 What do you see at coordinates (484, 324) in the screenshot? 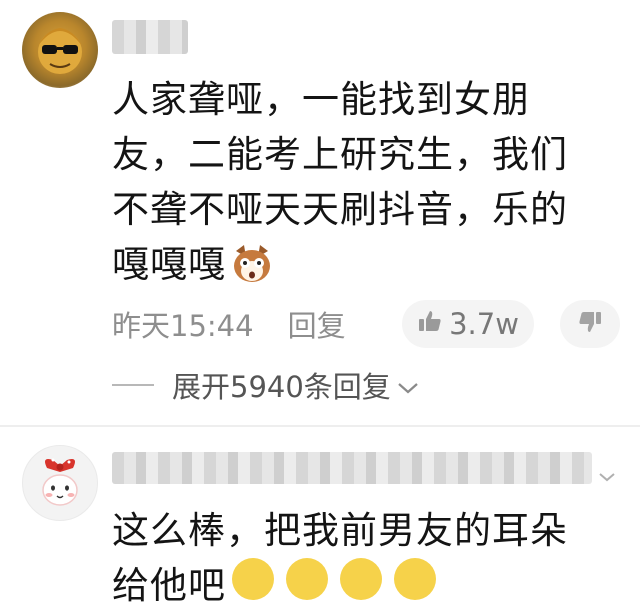
I see `like-count: 3.7w` at bounding box center [484, 324].